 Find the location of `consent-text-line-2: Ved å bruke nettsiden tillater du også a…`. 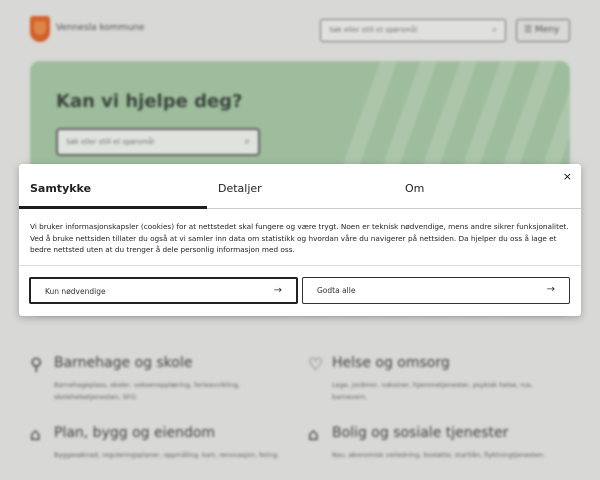

consent-text-line-2: Ved å bruke nettsiden tillater du også a… is located at coordinates (293, 244).